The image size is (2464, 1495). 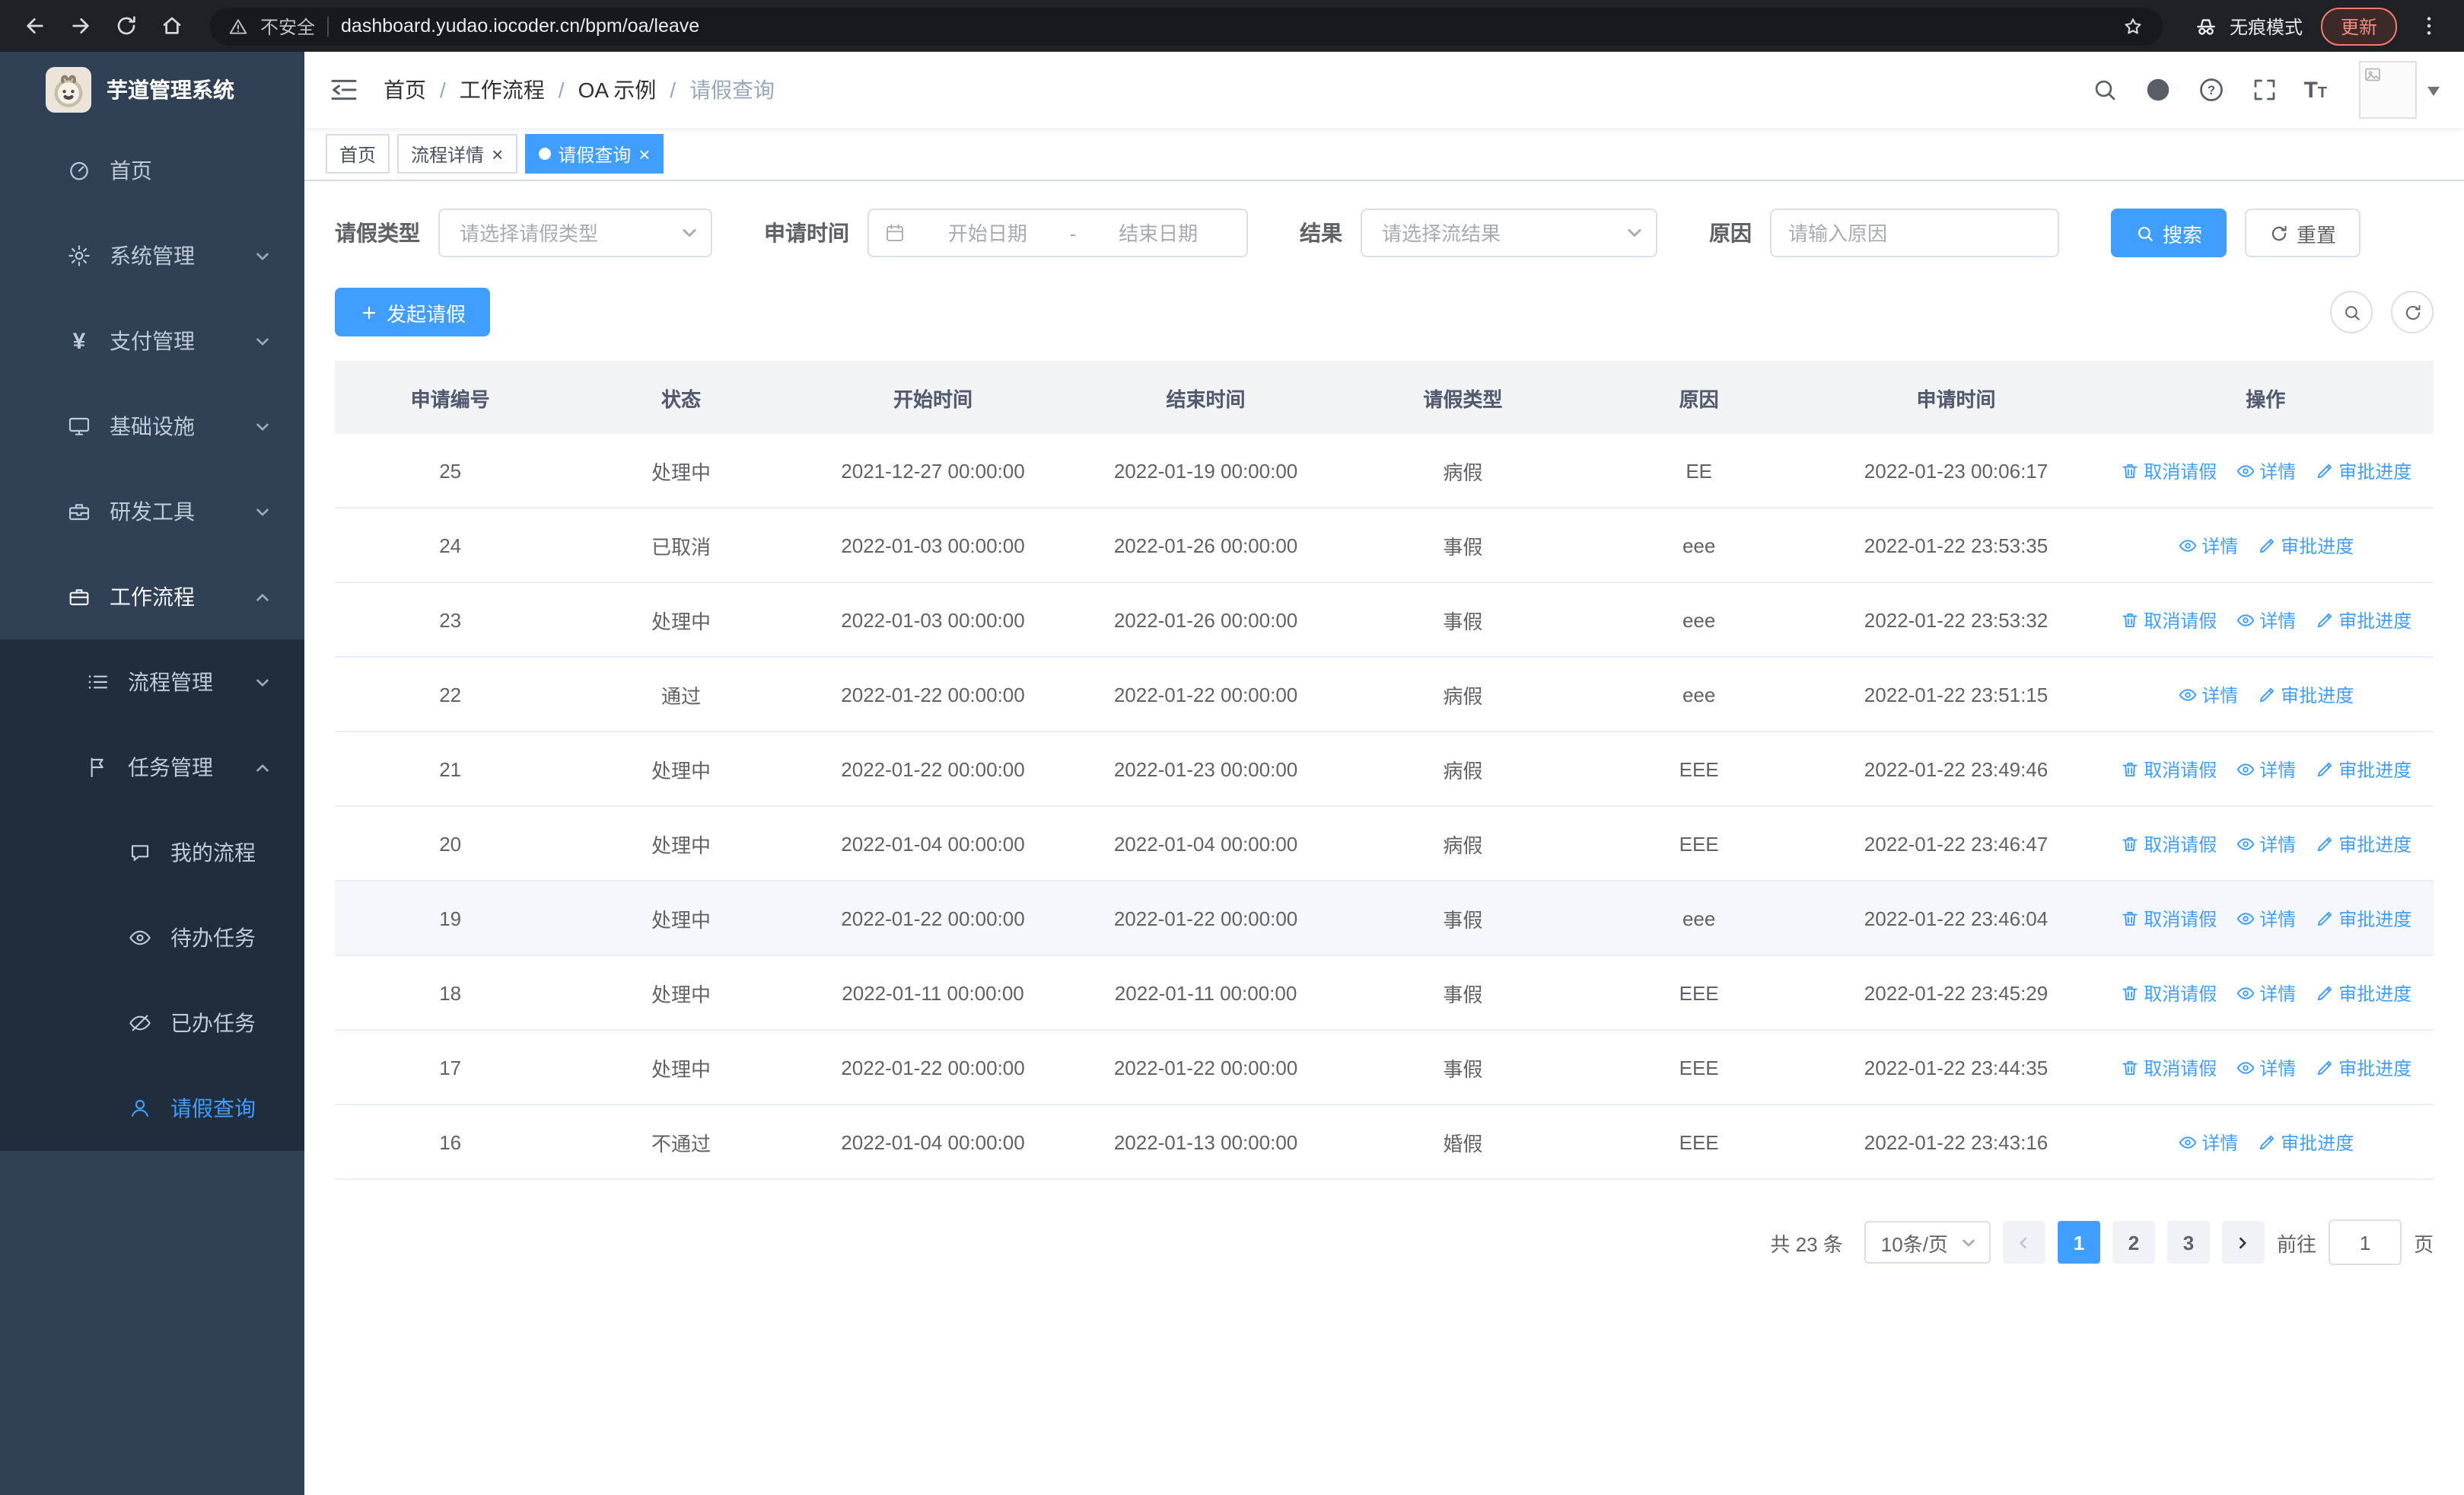 I want to click on page-button-3: 3, so click(x=2188, y=1242).